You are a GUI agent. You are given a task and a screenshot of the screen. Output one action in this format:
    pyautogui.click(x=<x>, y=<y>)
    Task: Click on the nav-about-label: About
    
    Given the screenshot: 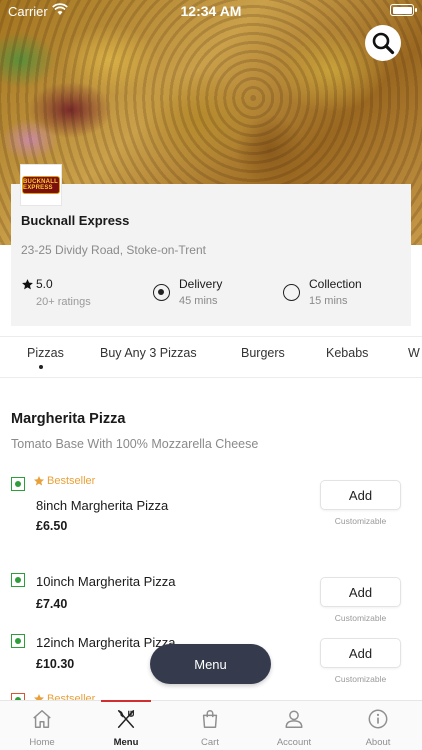 What is the action you would take?
    pyautogui.click(x=378, y=742)
    